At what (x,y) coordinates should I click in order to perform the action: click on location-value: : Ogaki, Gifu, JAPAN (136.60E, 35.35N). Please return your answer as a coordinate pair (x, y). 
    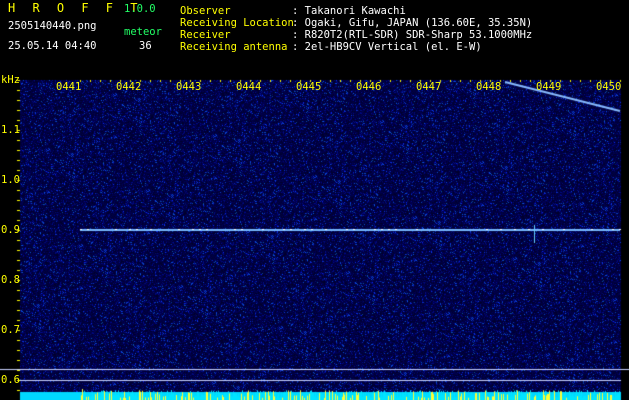
    Looking at the image, I should click on (412, 23).